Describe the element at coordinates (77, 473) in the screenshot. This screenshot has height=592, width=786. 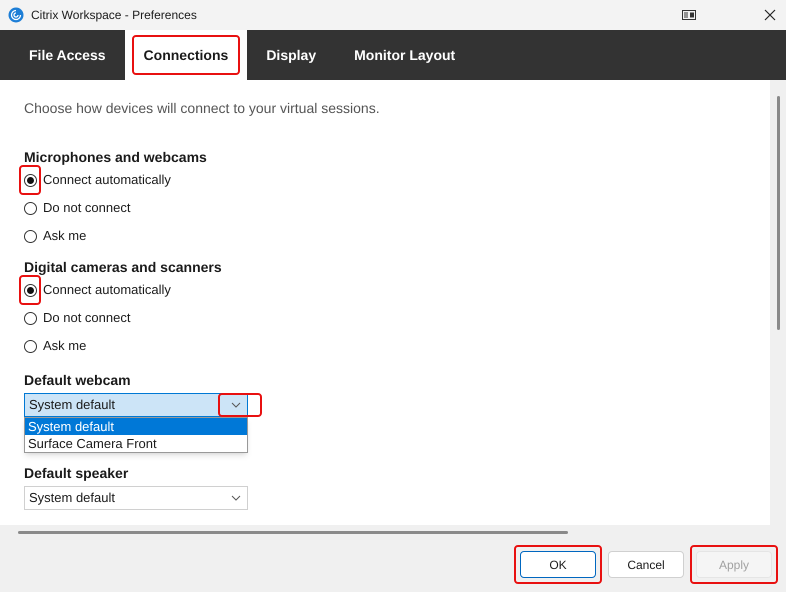
I see `field-label: Default speaker` at that location.